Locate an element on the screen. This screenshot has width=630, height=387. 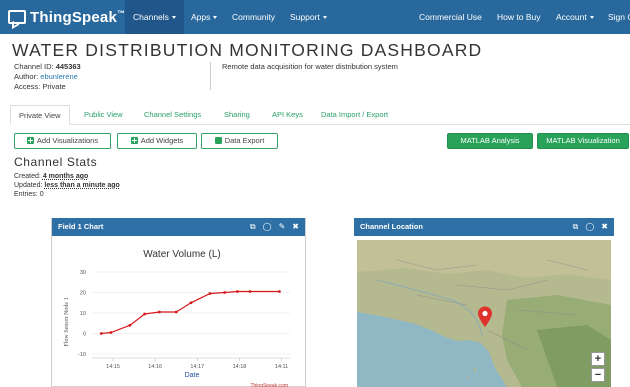
pencil-icon: ✎ is located at coordinates (282, 227).